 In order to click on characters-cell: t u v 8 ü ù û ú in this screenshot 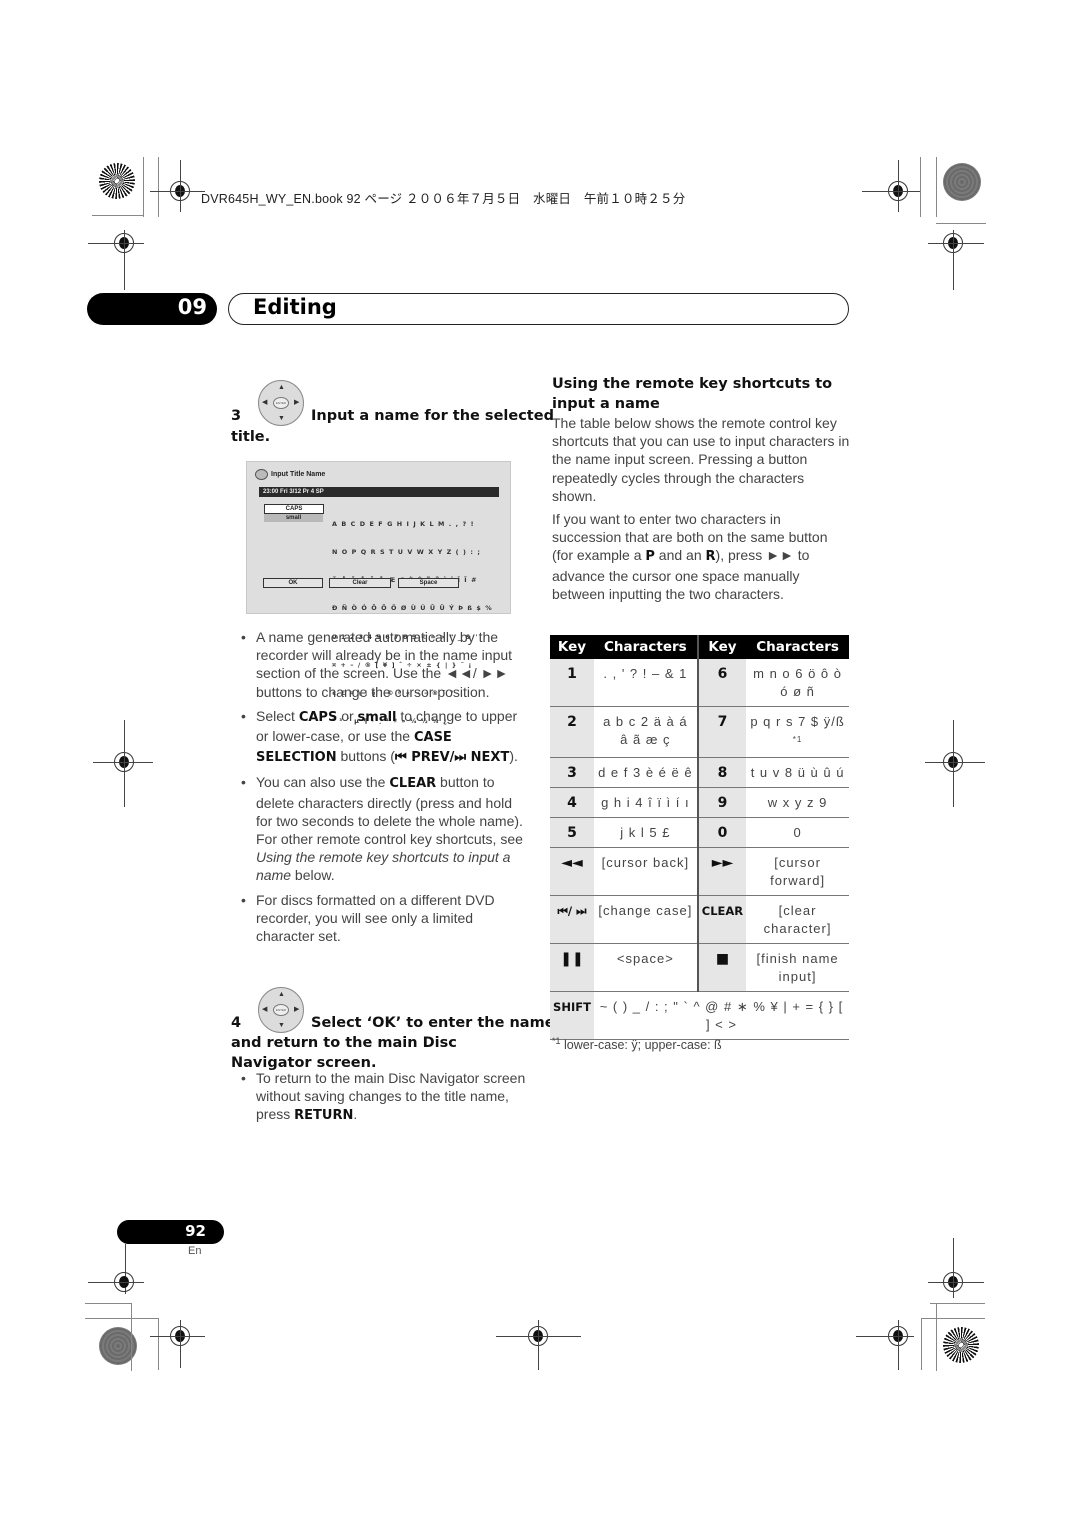, I will do `click(797, 773)`.